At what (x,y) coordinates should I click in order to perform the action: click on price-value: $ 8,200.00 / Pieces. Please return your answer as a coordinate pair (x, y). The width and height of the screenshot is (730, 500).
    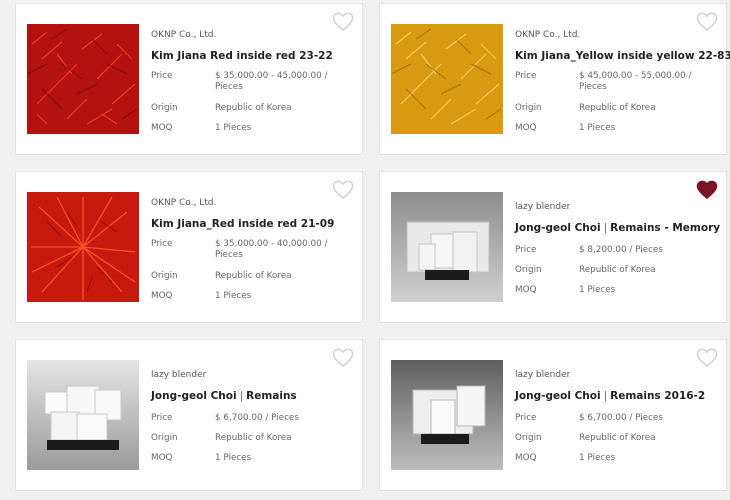
    Looking at the image, I should click on (621, 250).